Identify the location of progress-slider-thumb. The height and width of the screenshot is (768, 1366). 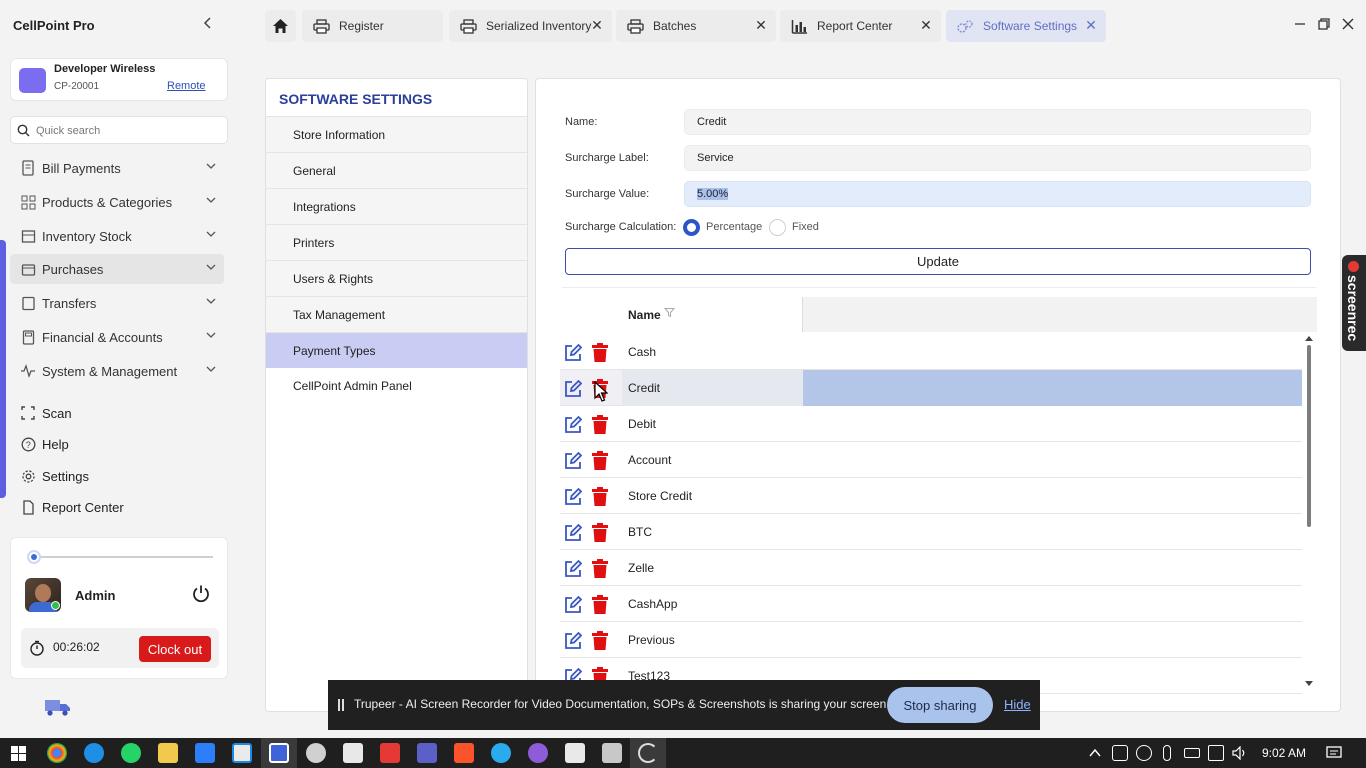
(34, 557).